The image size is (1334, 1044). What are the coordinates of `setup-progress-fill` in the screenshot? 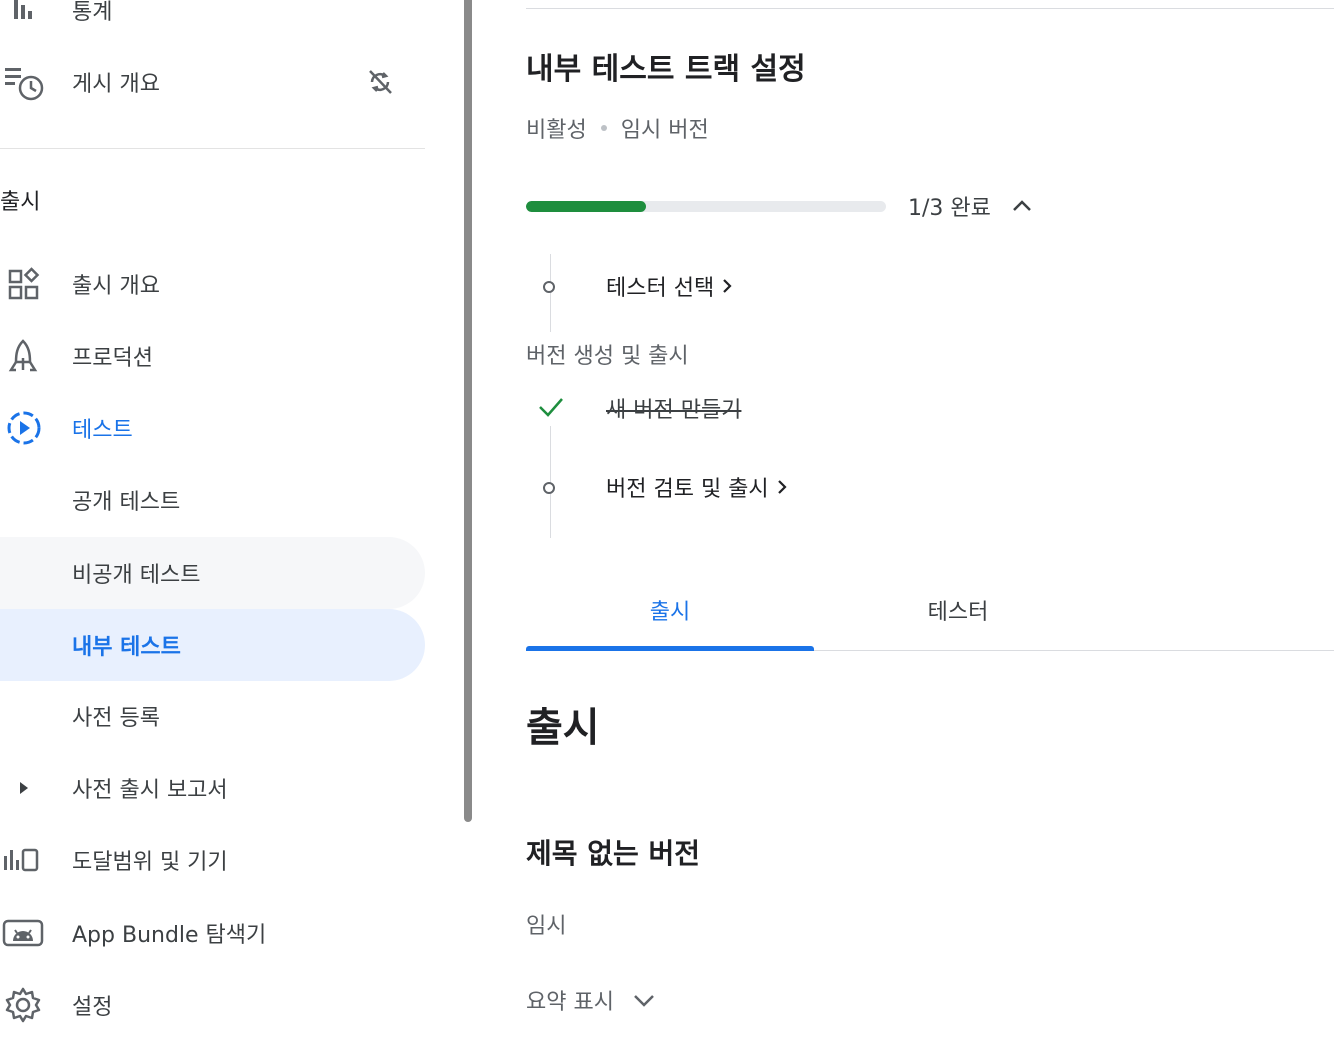 It's located at (586, 206).